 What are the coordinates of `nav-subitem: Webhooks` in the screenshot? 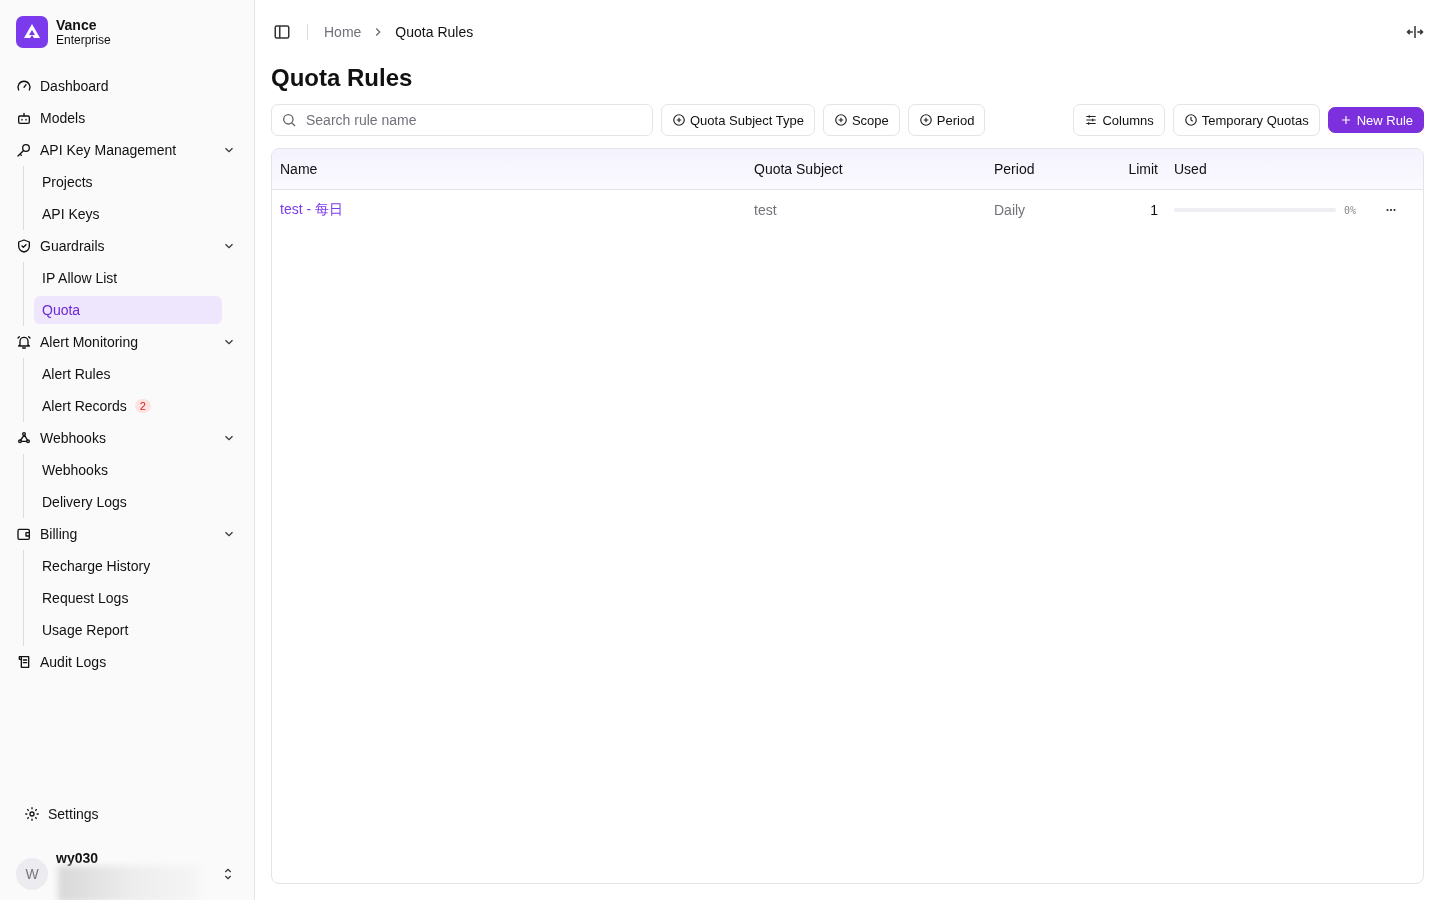 It's located at (128, 470).